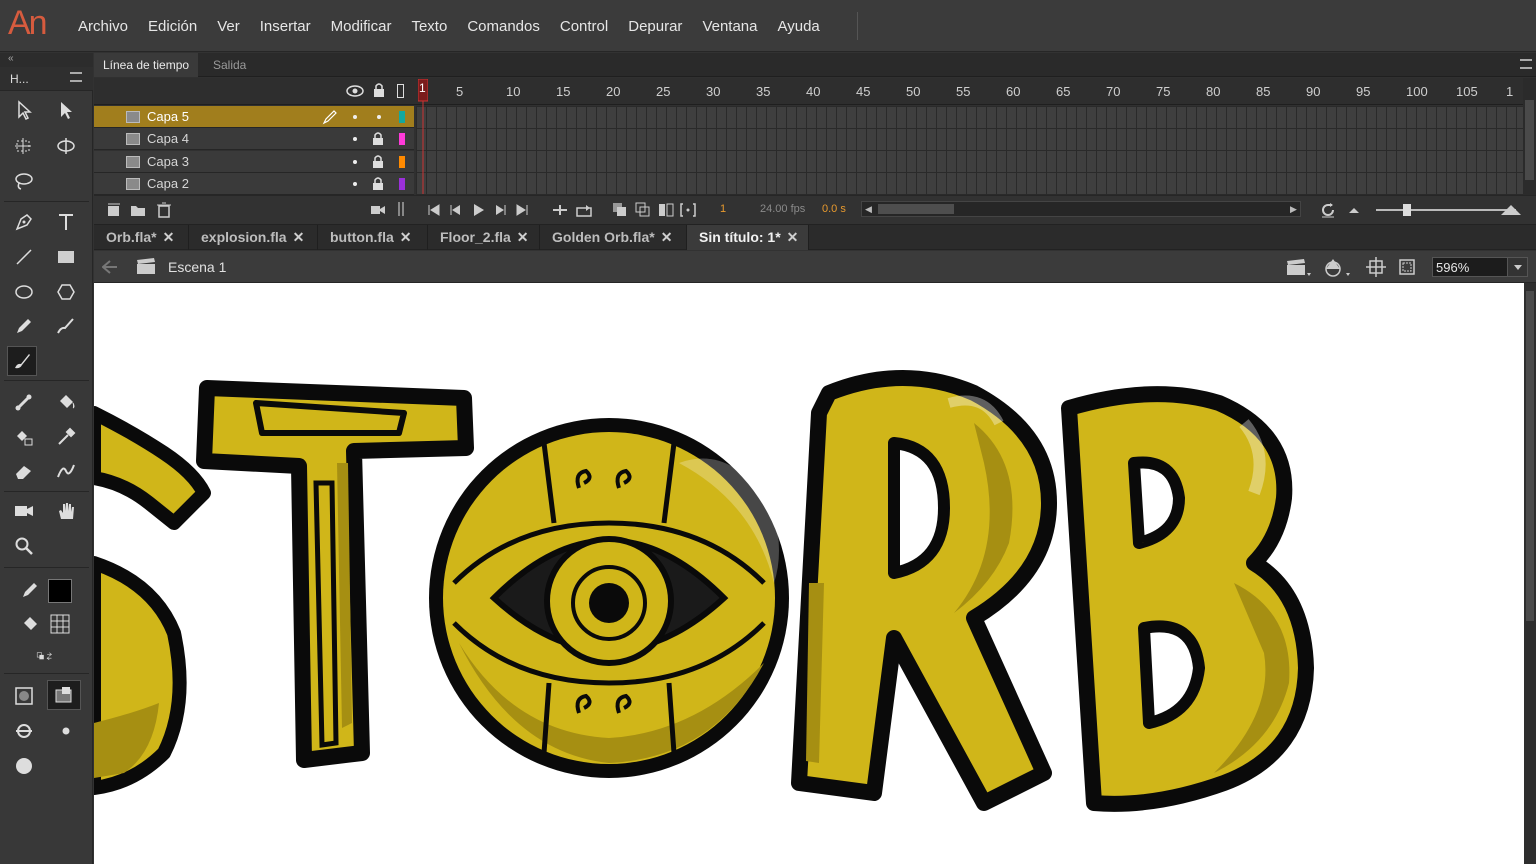  What do you see at coordinates (66, 437) in the screenshot?
I see `eyedropper-tool` at bounding box center [66, 437].